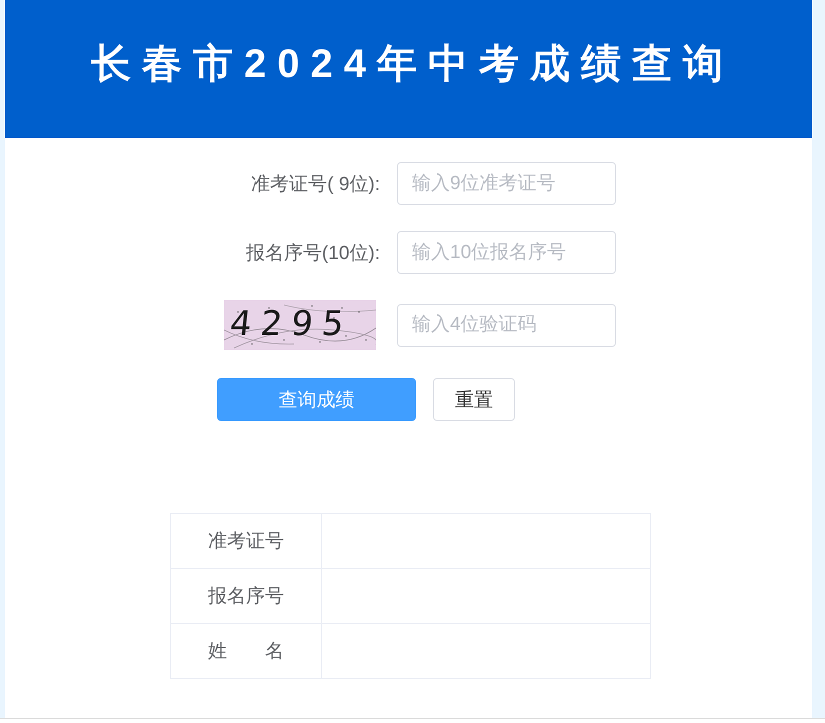 This screenshot has height=723, width=825. What do you see at coordinates (506, 183) in the screenshot?
I see `input-field: 输入9位准考证号` at bounding box center [506, 183].